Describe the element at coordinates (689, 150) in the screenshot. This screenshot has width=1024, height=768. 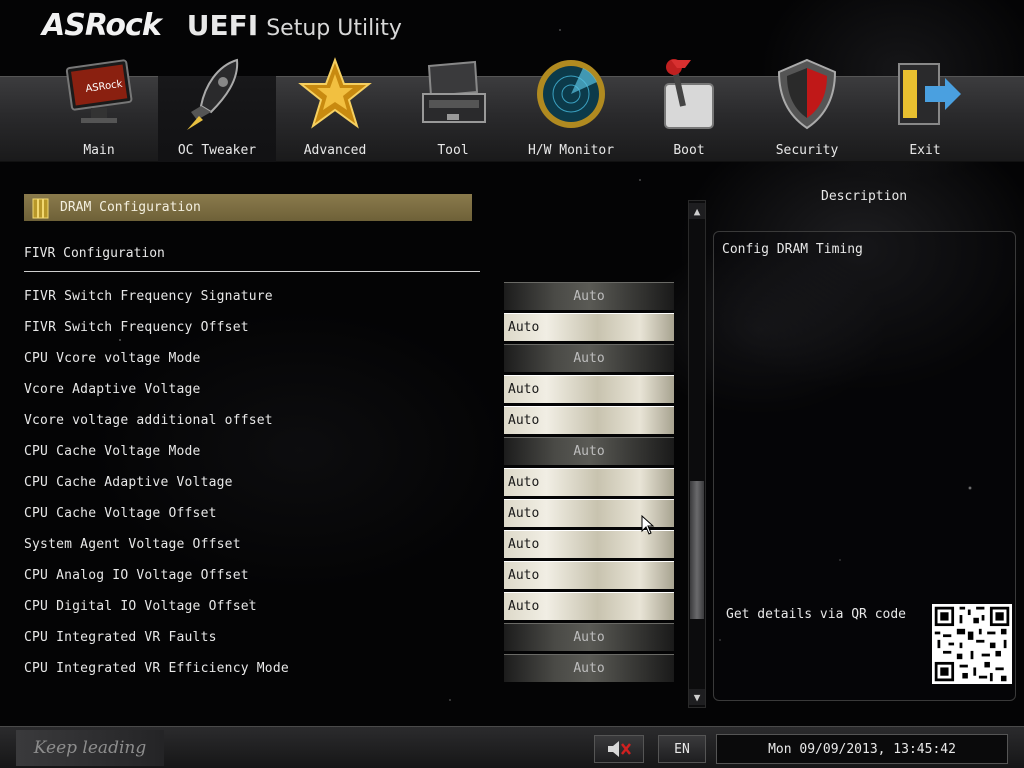
I see `tab-boot-label: Boot` at that location.